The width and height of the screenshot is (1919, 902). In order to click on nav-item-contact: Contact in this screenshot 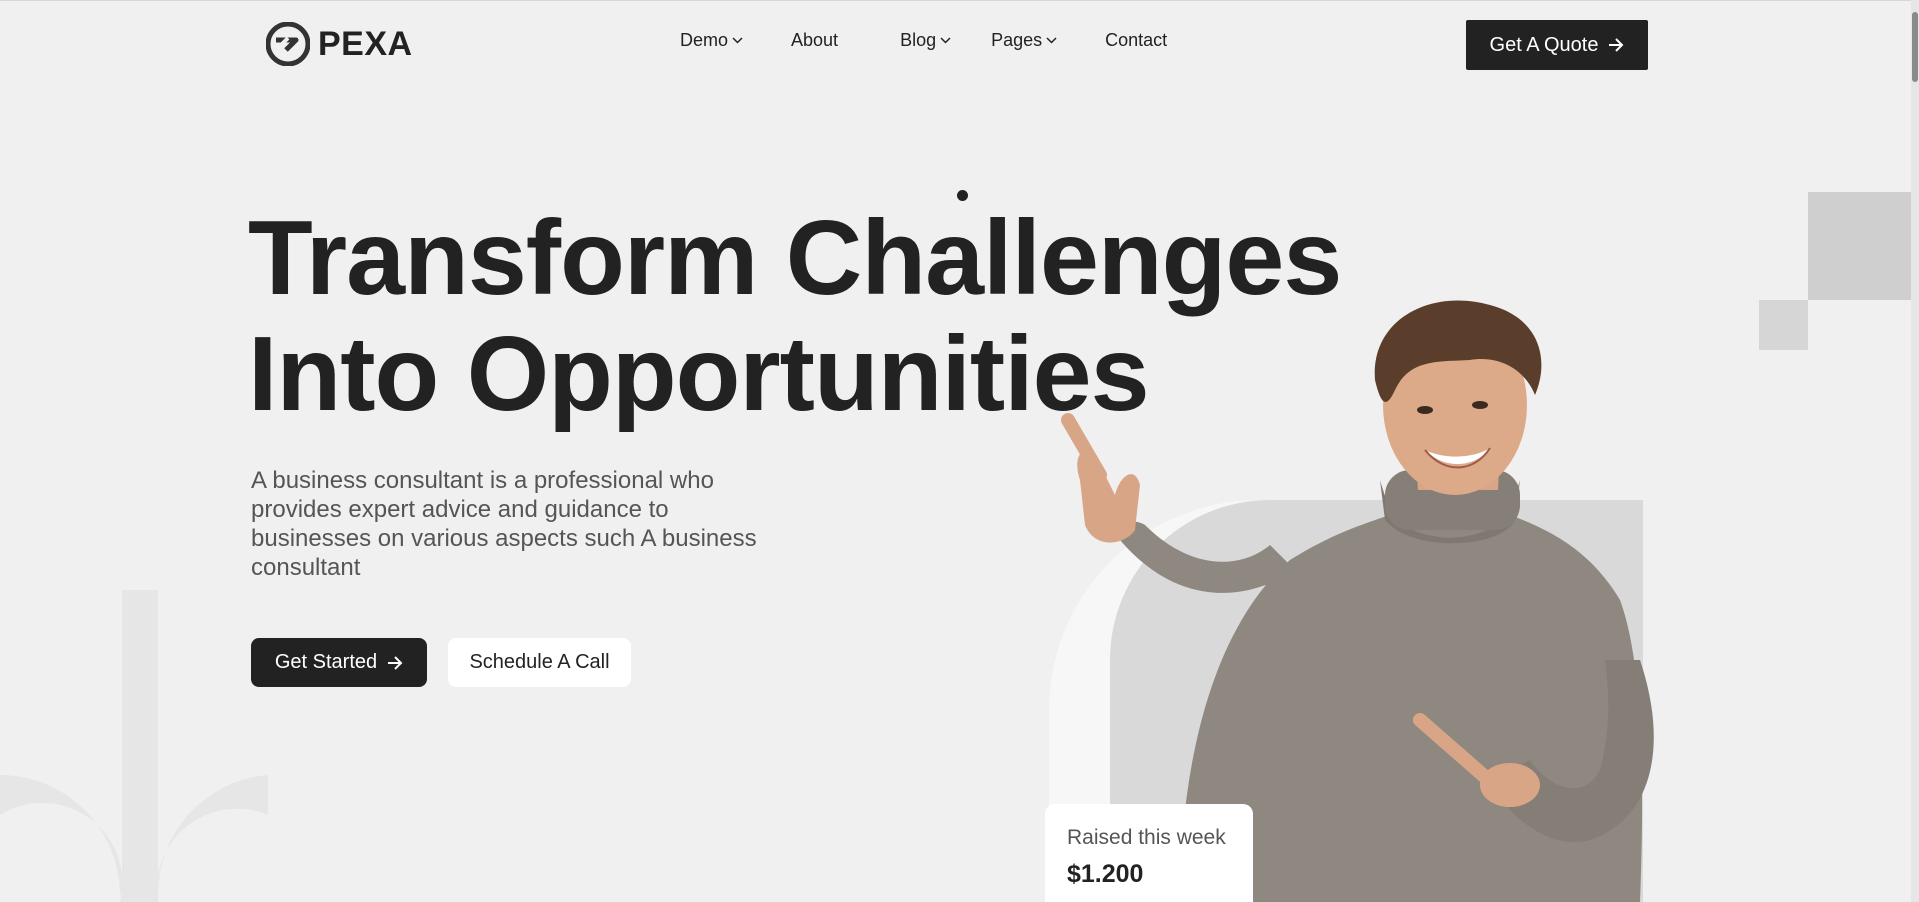, I will do `click(1136, 40)`.